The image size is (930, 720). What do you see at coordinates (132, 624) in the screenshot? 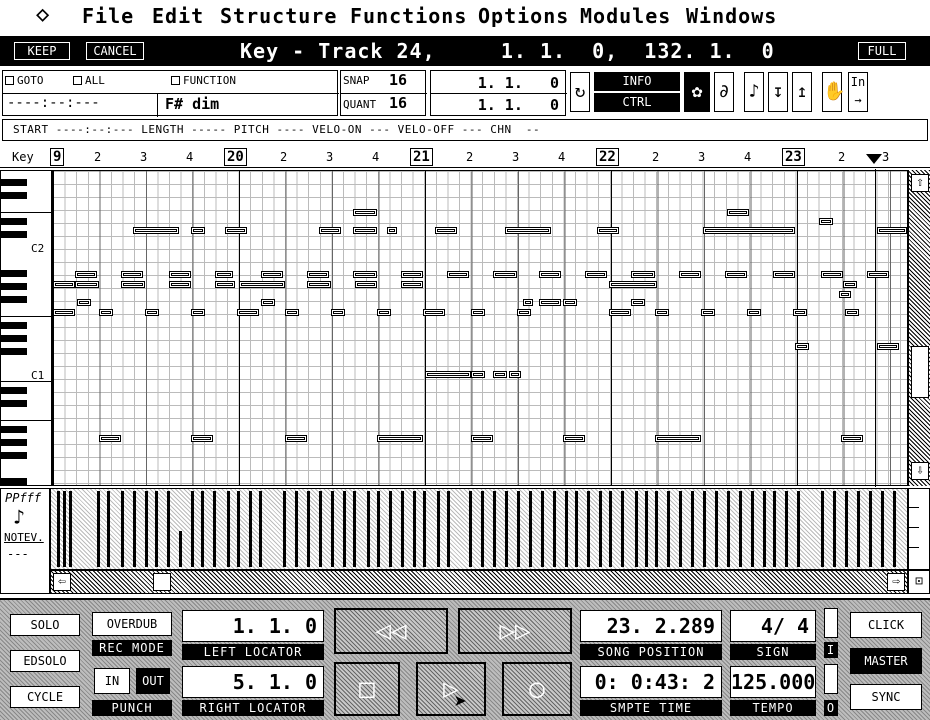
I see `overdub-button: OVERDUB` at bounding box center [132, 624].